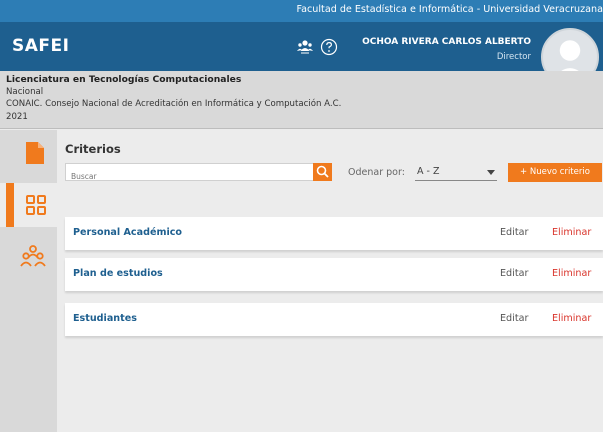  Describe the element at coordinates (446, 42) in the screenshot. I see `user-name: OCHOA RIVERA CARLOS ALBERTO` at that location.